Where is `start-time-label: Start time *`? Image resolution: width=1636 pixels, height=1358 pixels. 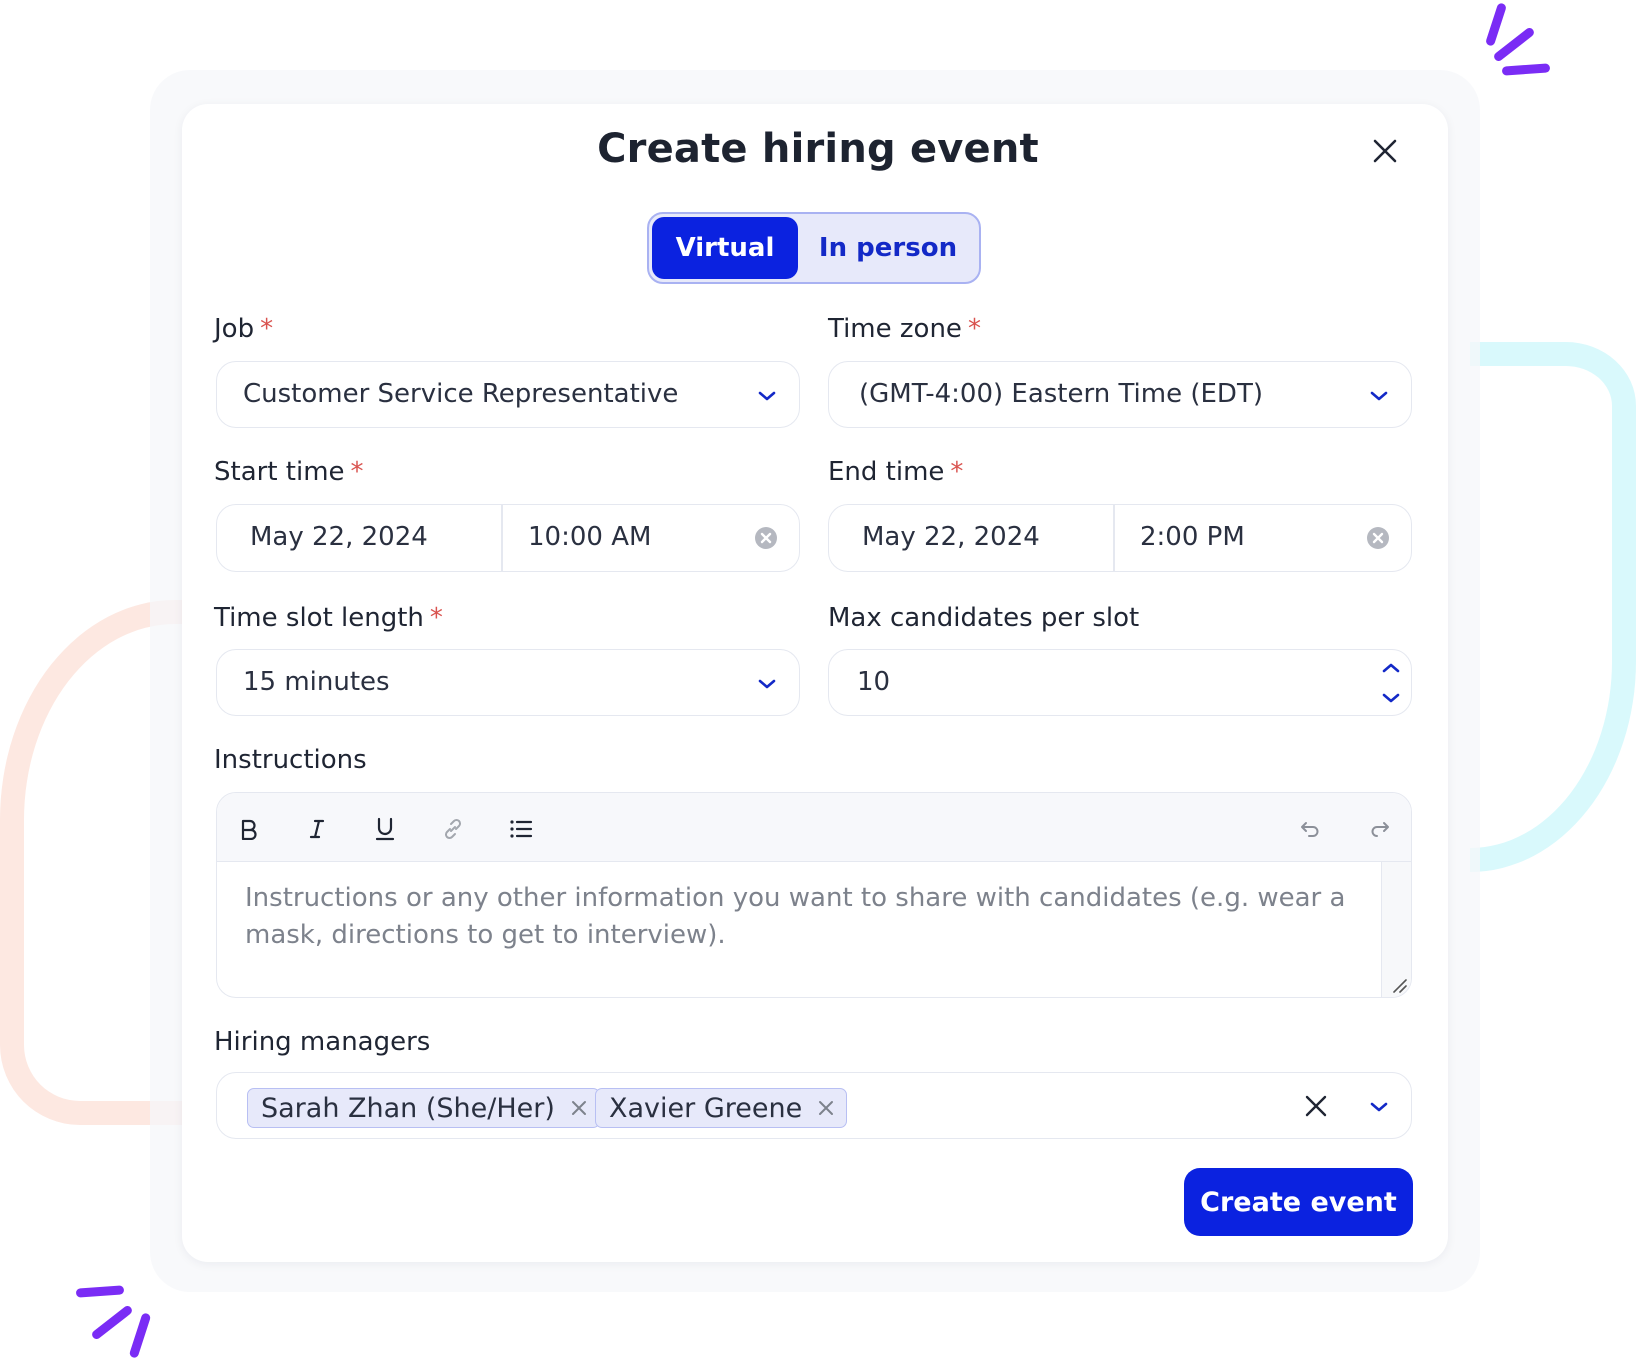 start-time-label: Start time * is located at coordinates (289, 472).